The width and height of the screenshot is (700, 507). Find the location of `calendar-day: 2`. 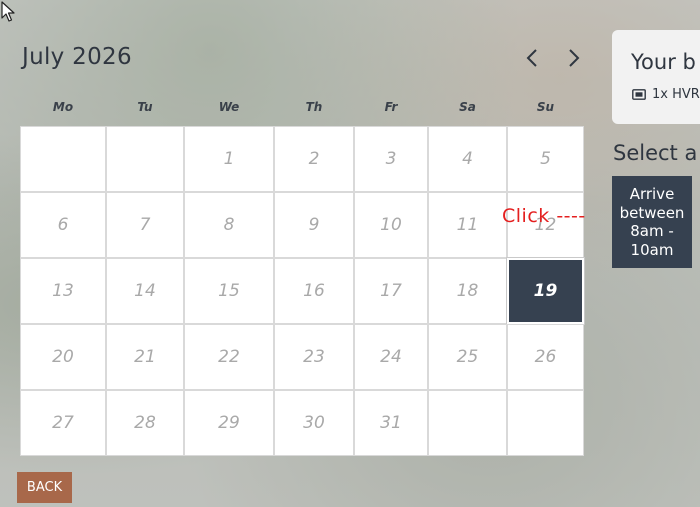

calendar-day: 2 is located at coordinates (314, 159).